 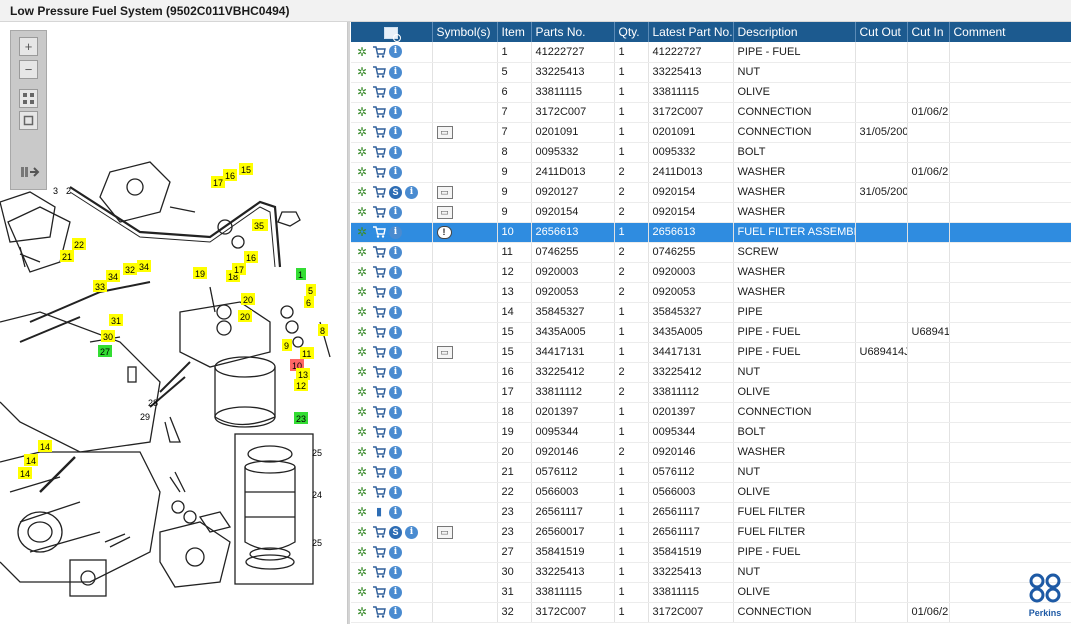 What do you see at coordinates (379, 512) in the screenshot?
I see `documentation-icon: ▮` at bounding box center [379, 512].